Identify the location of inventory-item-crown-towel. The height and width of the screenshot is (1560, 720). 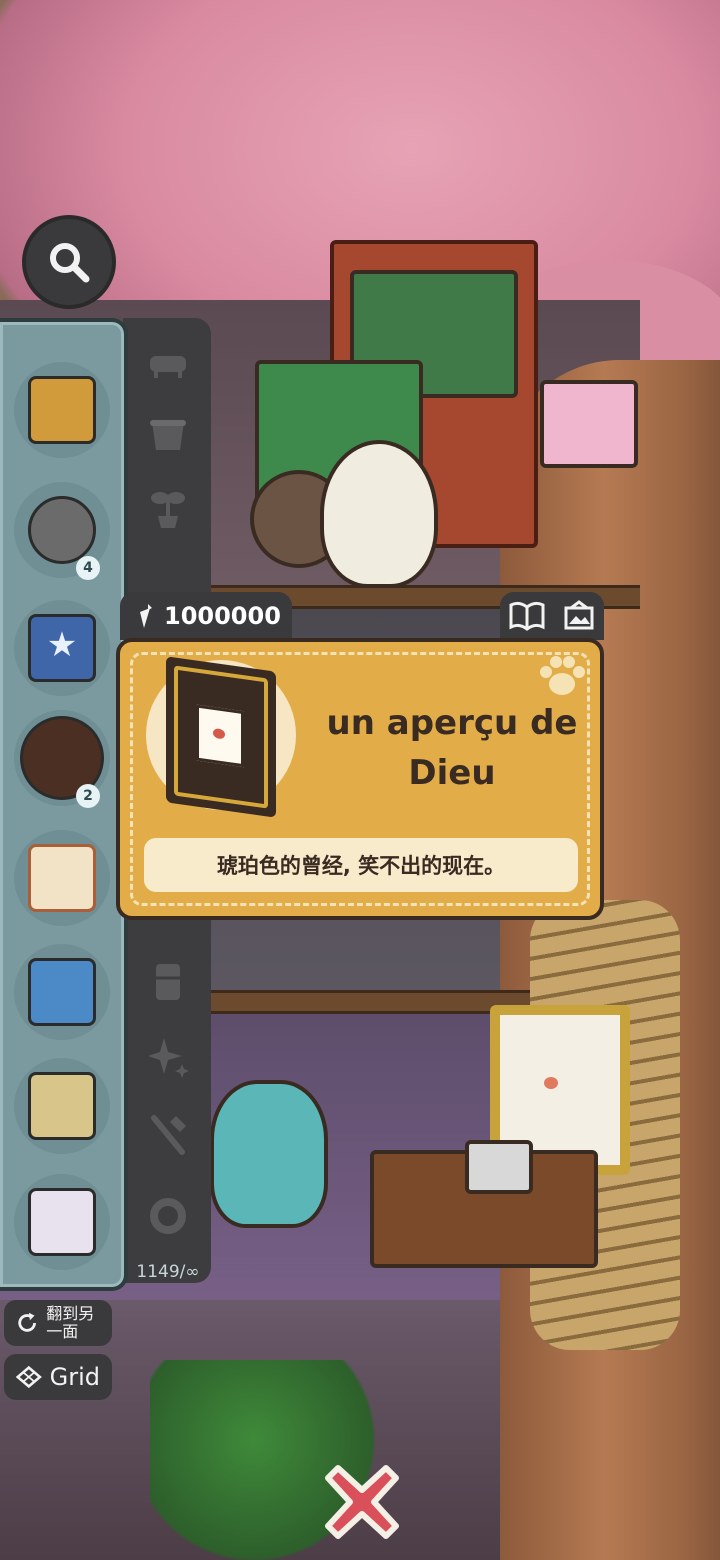
(62, 1222).